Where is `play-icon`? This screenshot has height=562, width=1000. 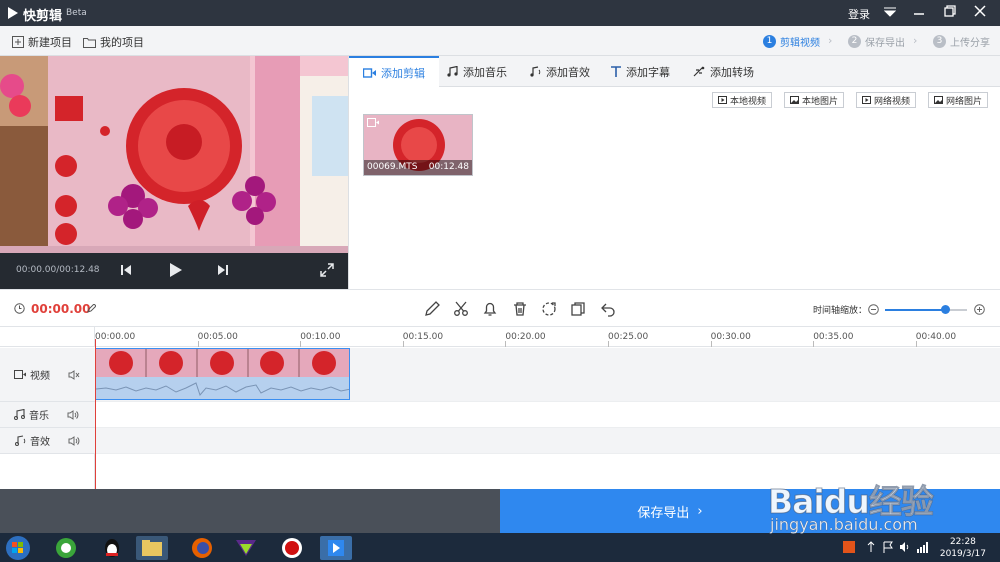
play-icon is located at coordinates (175, 270).